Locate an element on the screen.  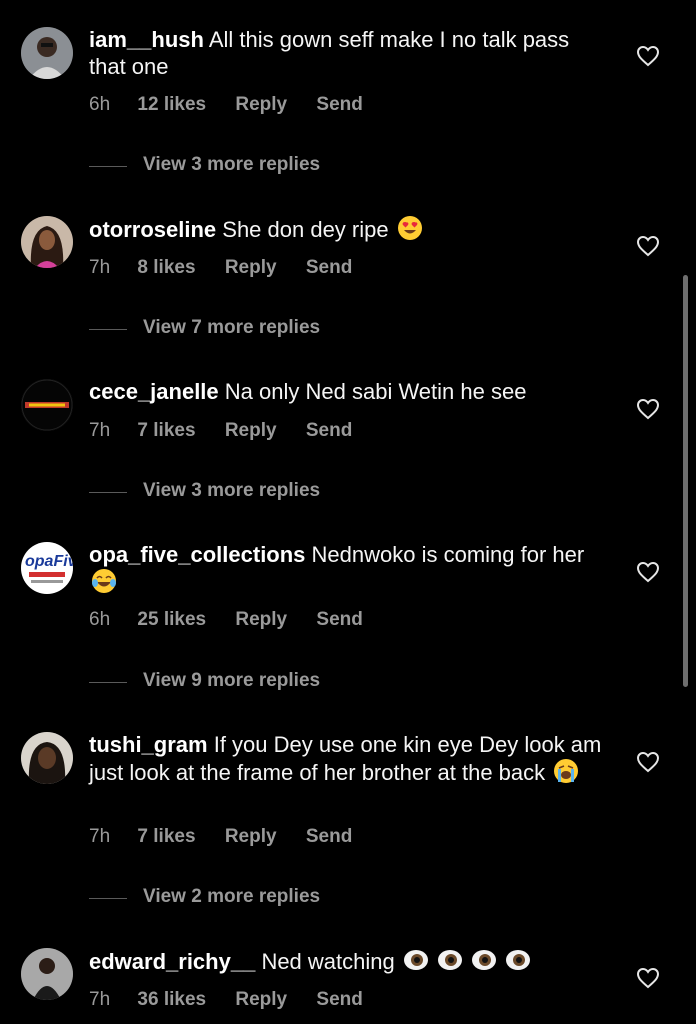
eyes-emoji-icon is located at coordinates (466, 960).